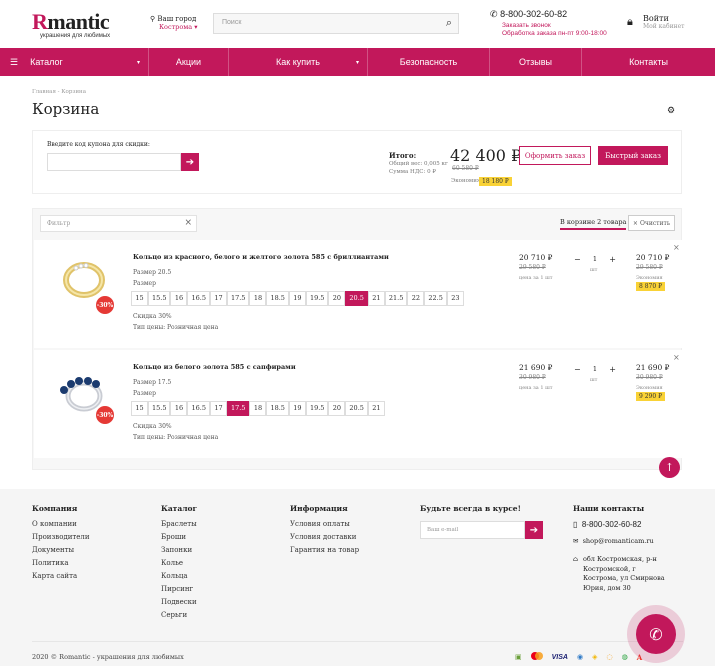 This screenshot has height=666, width=715. What do you see at coordinates (179, 563) in the screenshot?
I see `footer-link: Колье` at bounding box center [179, 563].